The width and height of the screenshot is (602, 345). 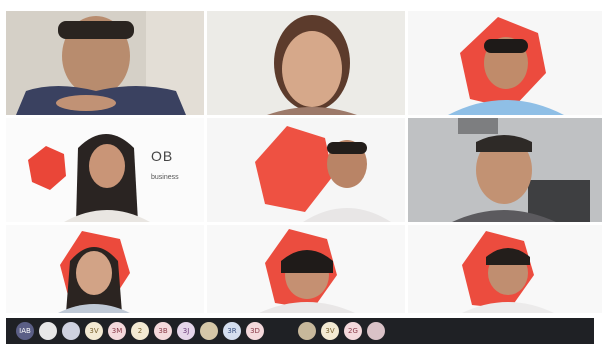 I want to click on participant-avatar-chip: 3R, so click(x=232, y=331).